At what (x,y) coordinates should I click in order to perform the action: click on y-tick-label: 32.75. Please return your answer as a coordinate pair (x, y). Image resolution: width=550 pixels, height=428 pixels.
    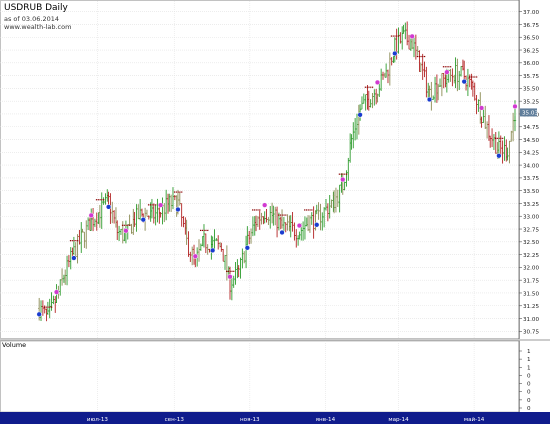
    Looking at the image, I should click on (531, 230).